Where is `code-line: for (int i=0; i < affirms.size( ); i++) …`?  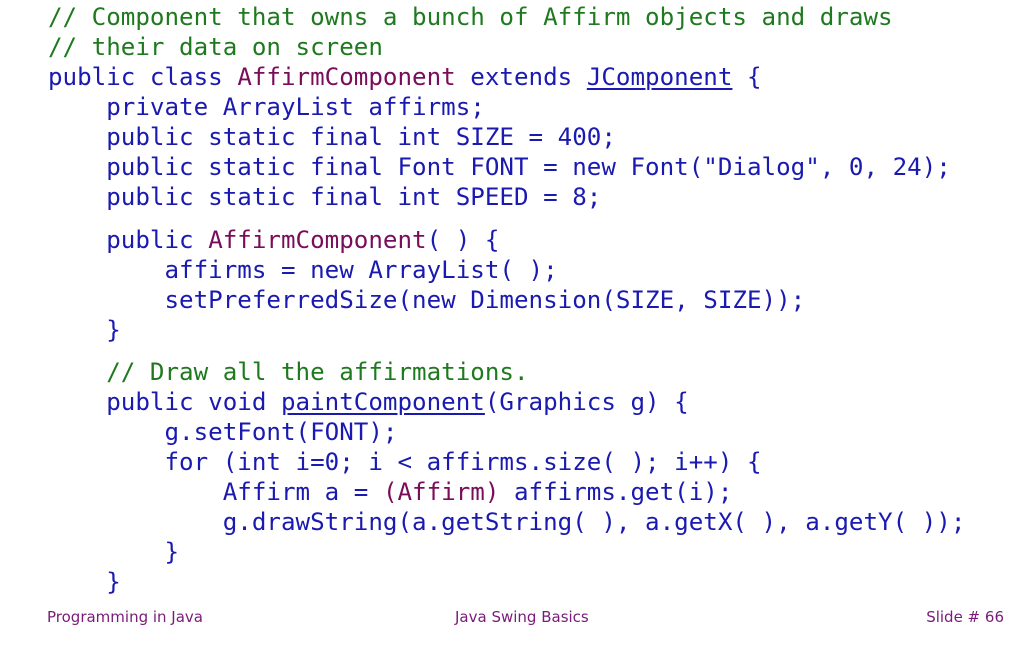
code-line: for (int i=0; i < affirms.size( ); i++) … is located at coordinates (506, 462).